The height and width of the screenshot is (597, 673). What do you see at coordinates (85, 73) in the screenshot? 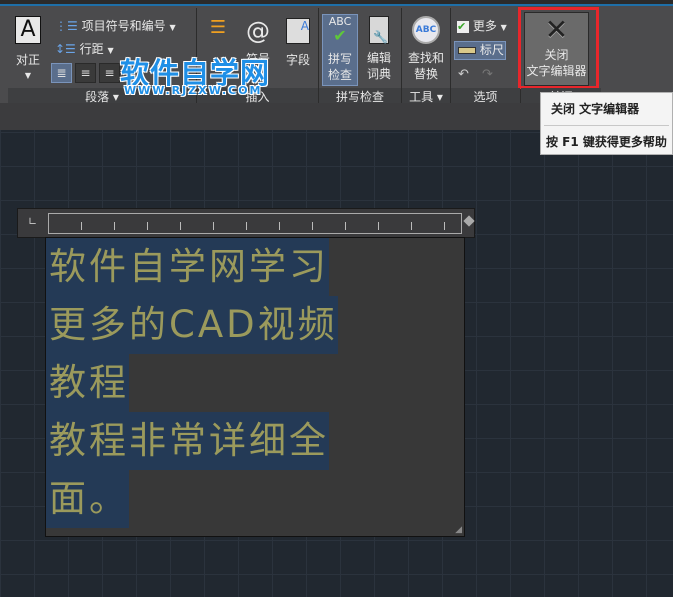
I see `align-center-button: ≡` at bounding box center [85, 73].